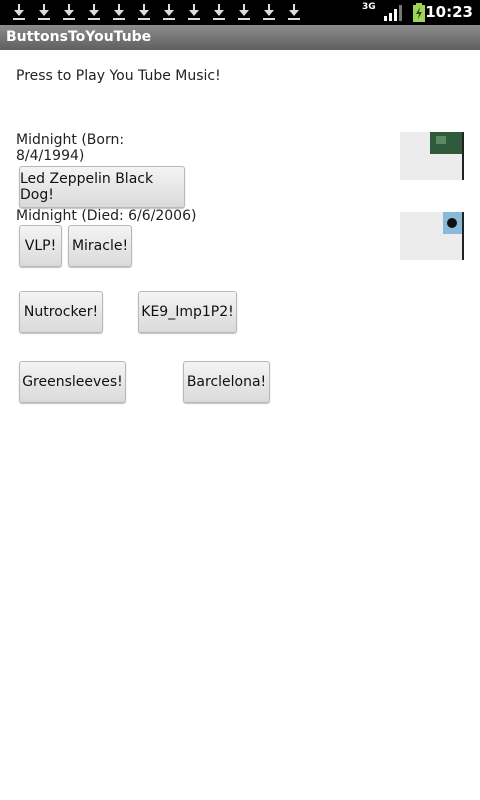 This screenshot has width=480, height=800. I want to click on battery-charging-icon, so click(419, 12).